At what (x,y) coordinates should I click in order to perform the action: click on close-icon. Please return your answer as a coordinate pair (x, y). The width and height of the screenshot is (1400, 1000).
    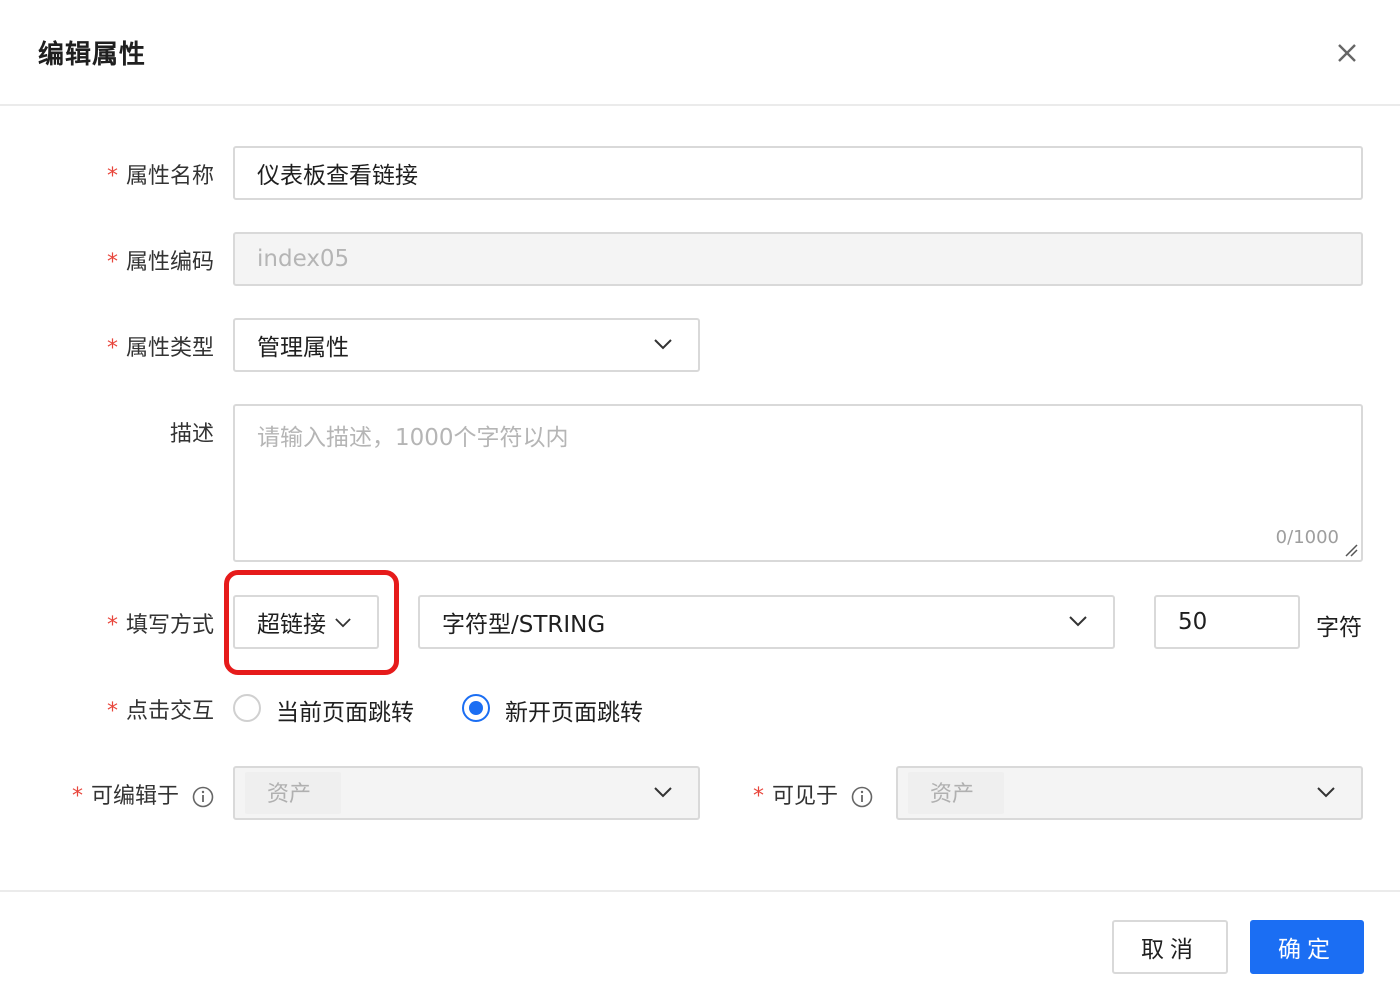
    Looking at the image, I should click on (1347, 53).